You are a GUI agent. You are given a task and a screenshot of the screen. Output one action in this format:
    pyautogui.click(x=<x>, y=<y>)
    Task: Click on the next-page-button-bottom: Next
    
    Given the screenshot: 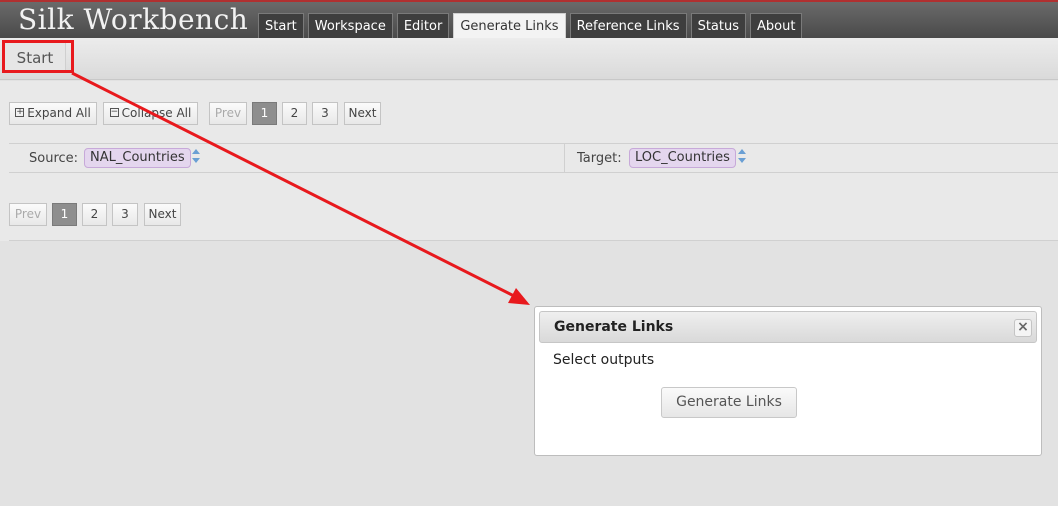 What is the action you would take?
    pyautogui.click(x=162, y=214)
    